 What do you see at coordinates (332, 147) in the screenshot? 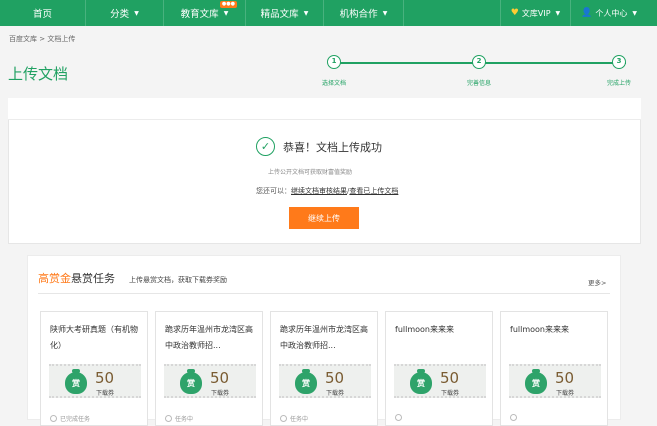
I see `success-title: 恭喜！文档上传成功` at bounding box center [332, 147].